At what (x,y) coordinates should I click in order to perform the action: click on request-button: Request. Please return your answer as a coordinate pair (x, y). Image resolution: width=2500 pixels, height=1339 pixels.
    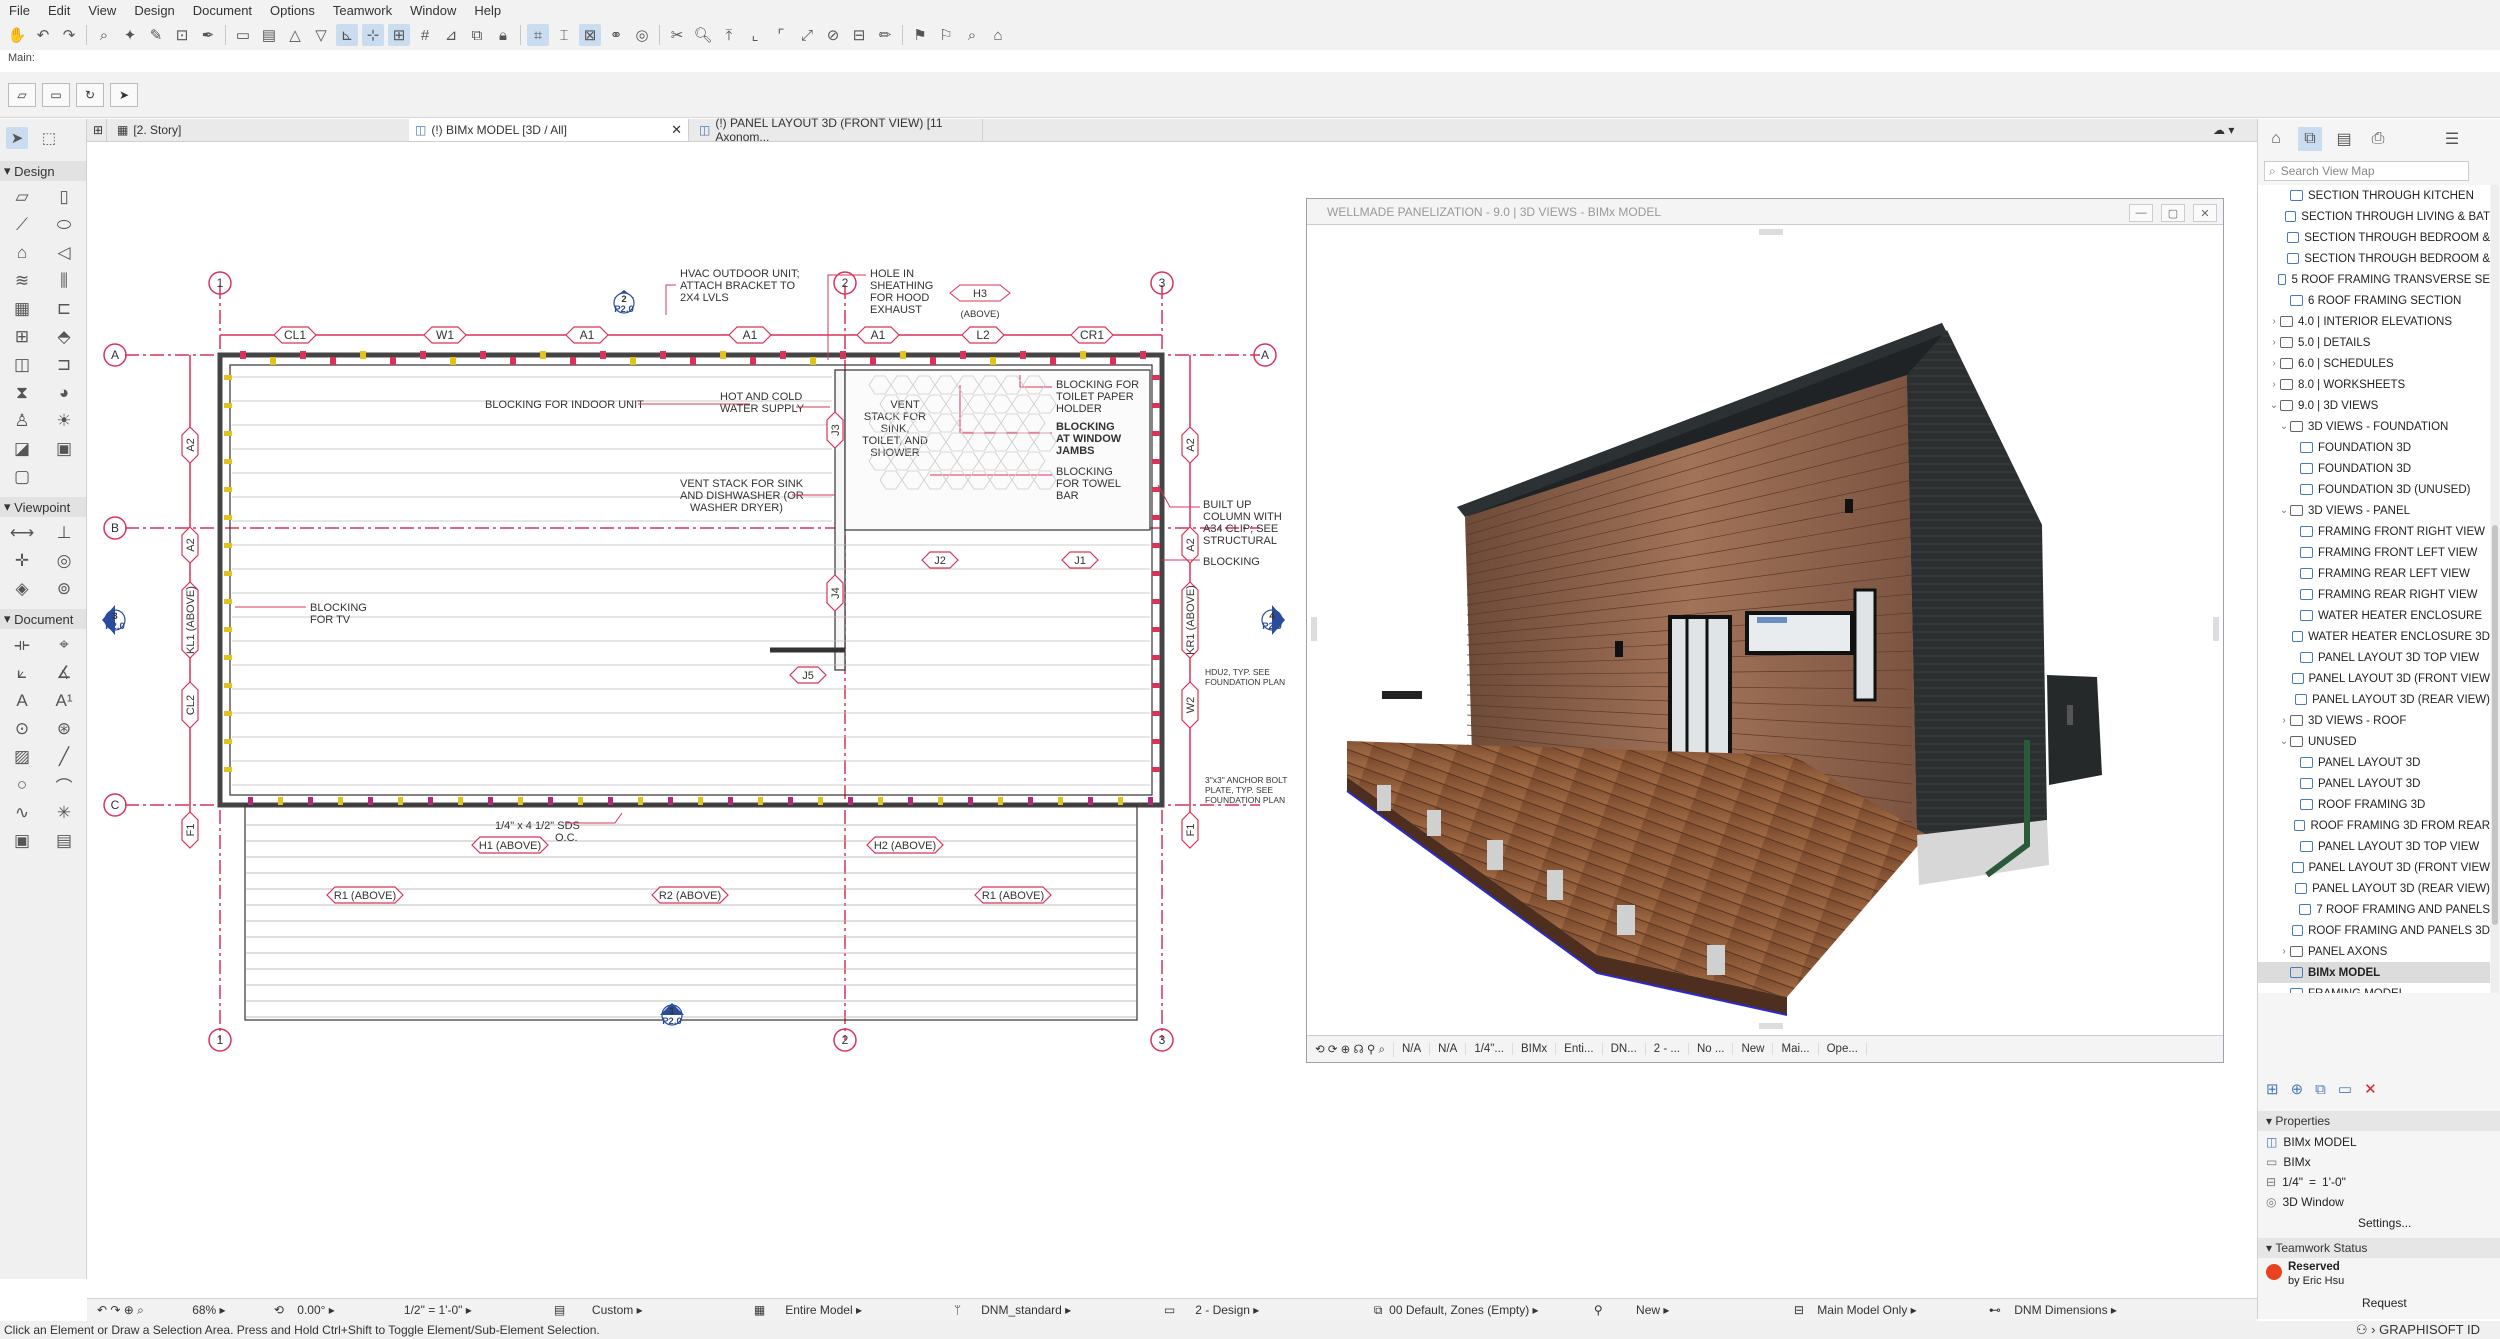
    Looking at the image, I should click on (2384, 1303).